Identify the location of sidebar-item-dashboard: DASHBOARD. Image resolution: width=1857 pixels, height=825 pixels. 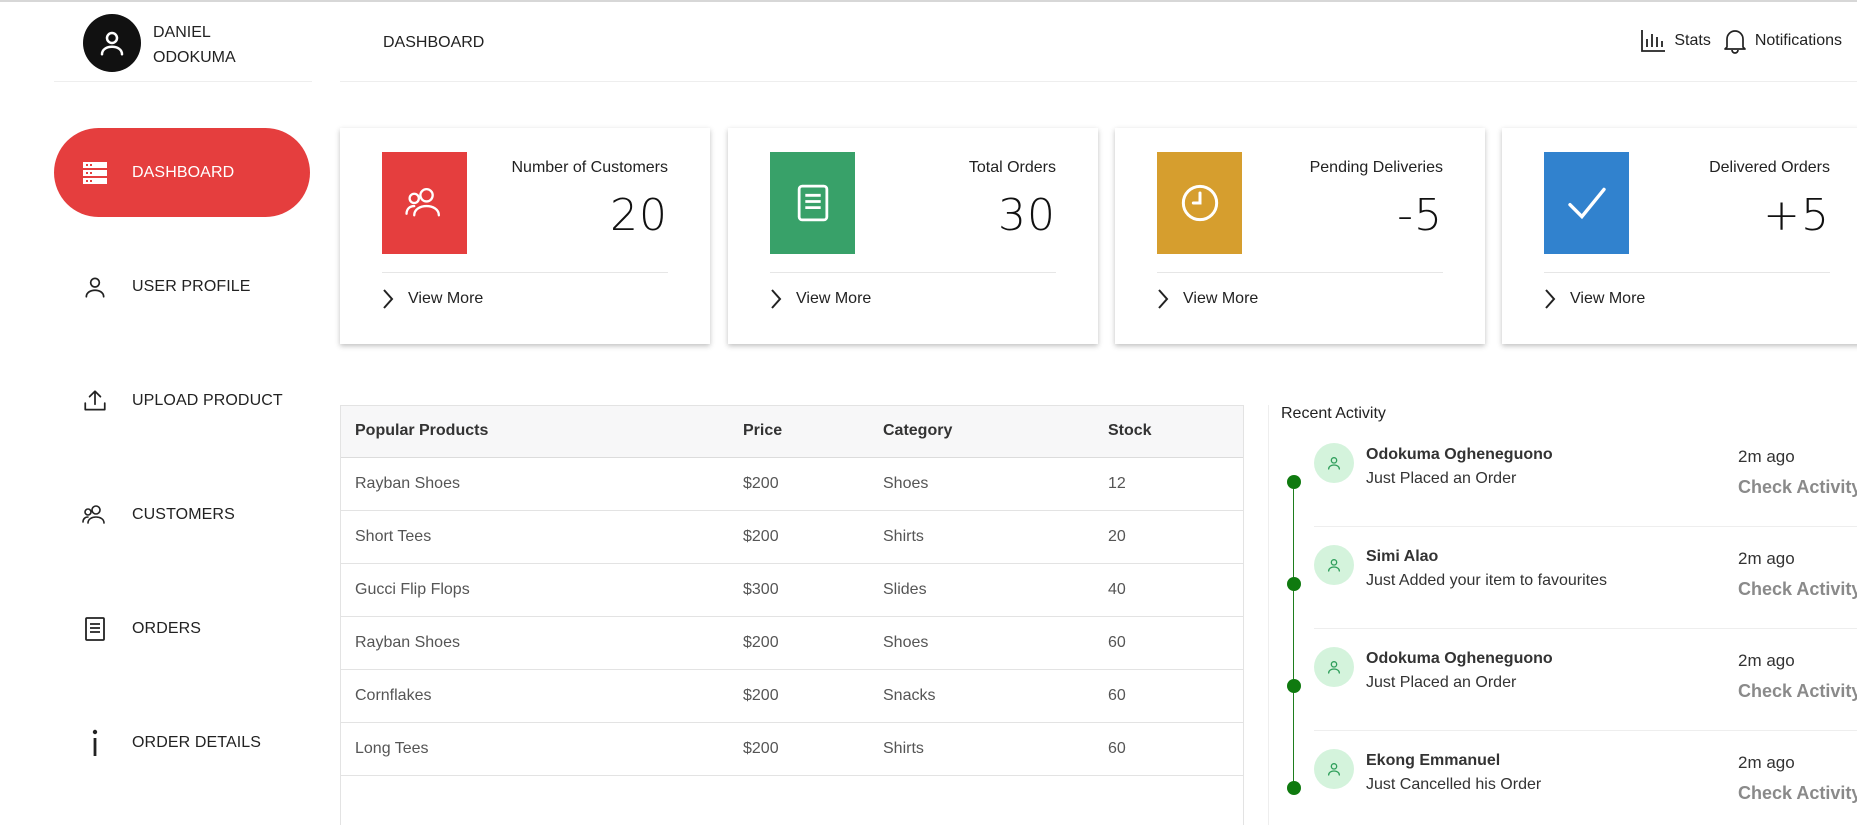
(182, 172).